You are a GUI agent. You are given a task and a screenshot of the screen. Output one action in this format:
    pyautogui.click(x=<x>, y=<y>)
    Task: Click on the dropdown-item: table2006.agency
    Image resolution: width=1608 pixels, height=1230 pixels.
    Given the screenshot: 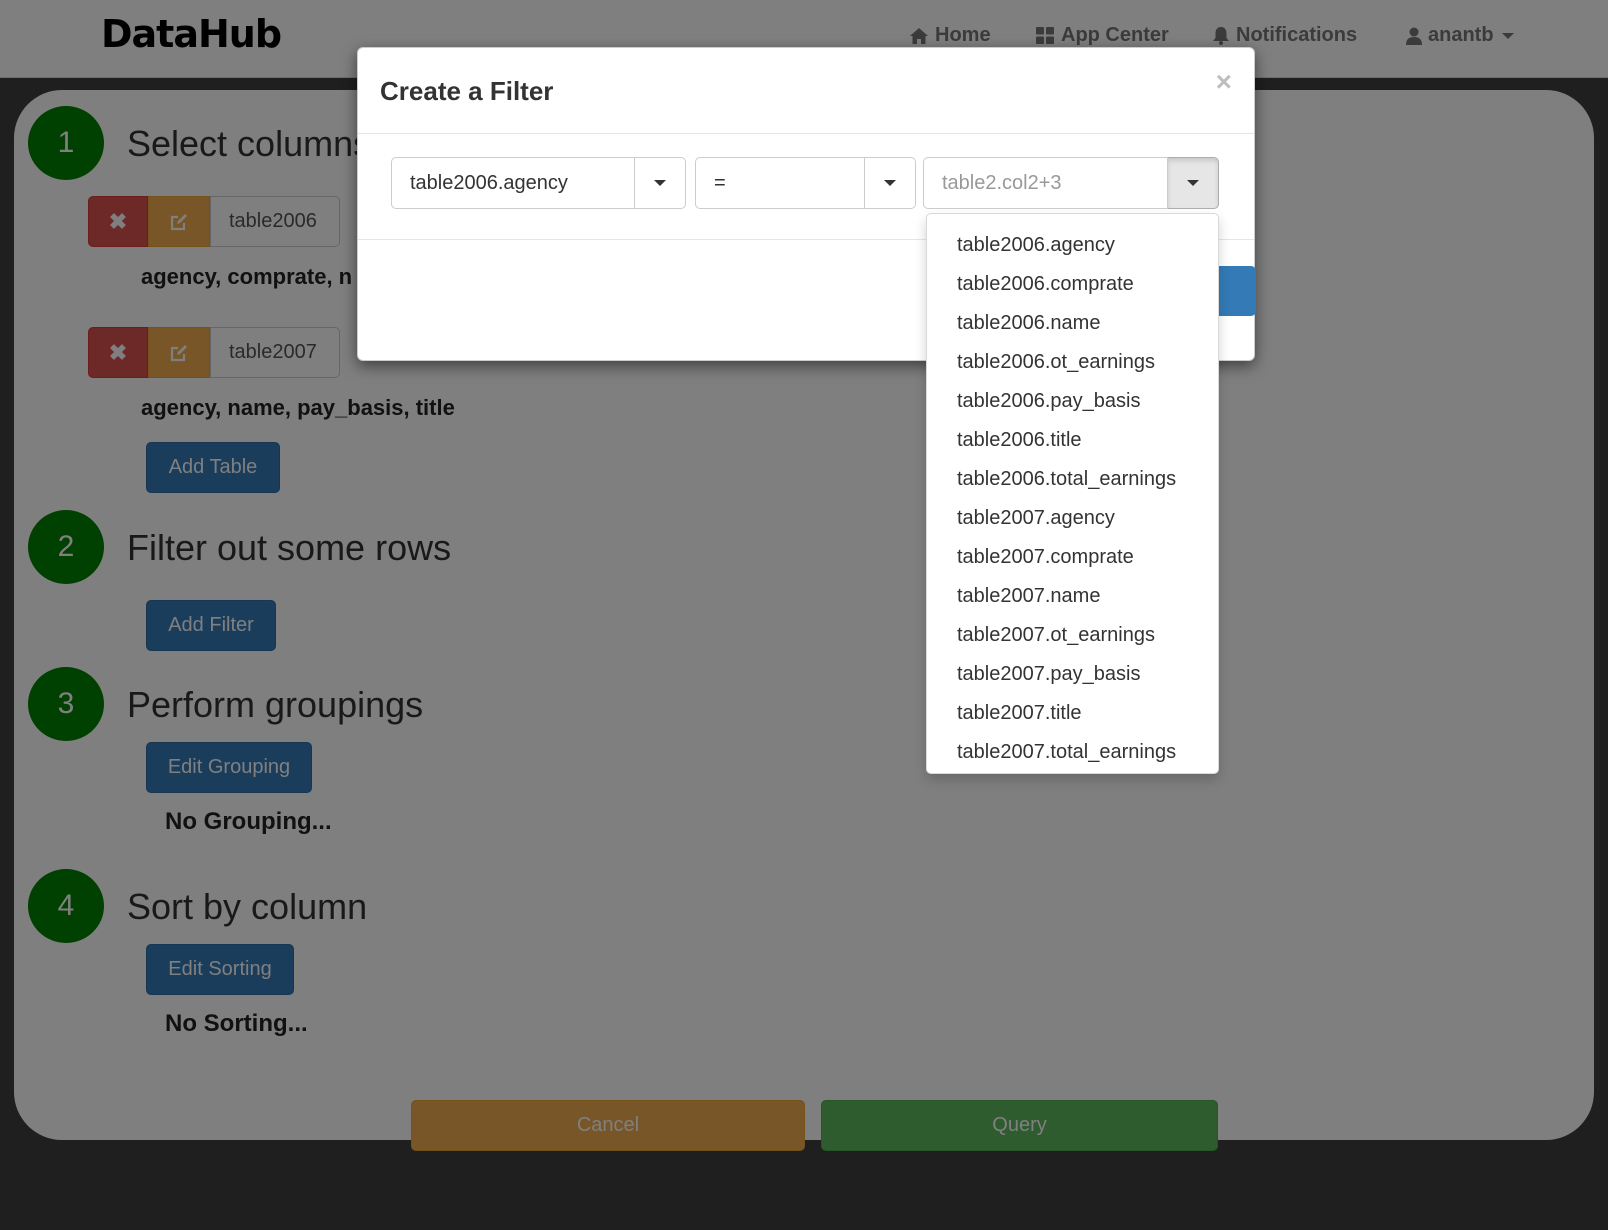 What is the action you would take?
    pyautogui.click(x=1072, y=245)
    